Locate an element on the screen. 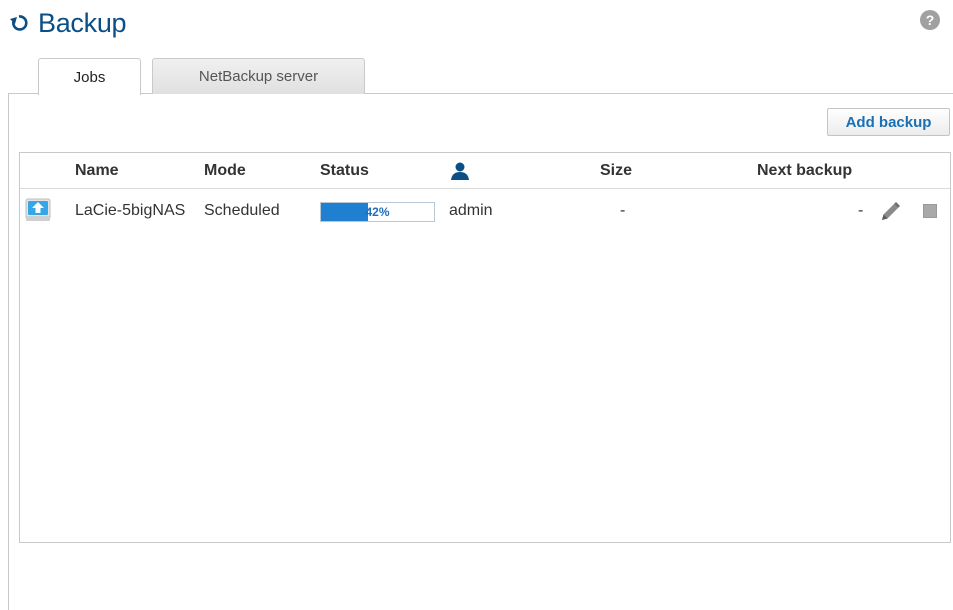 This screenshot has width=953, height=610. pencil-icon is located at coordinates (890, 212).